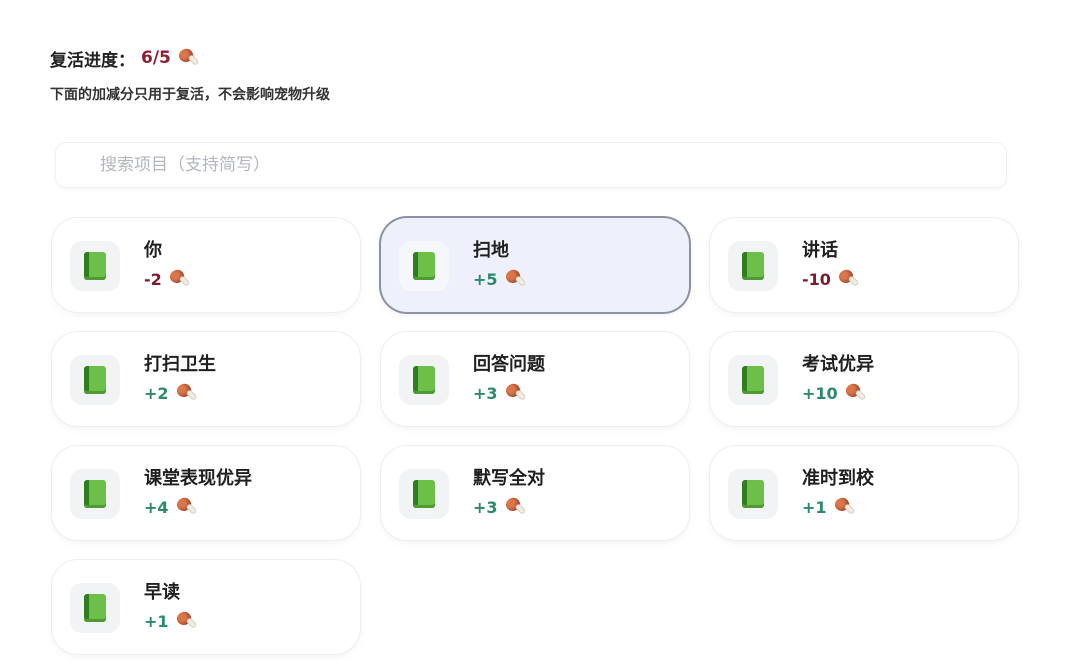 The image size is (1070, 662). What do you see at coordinates (92, 60) in the screenshot?
I see `progress-label: 复活进度：` at bounding box center [92, 60].